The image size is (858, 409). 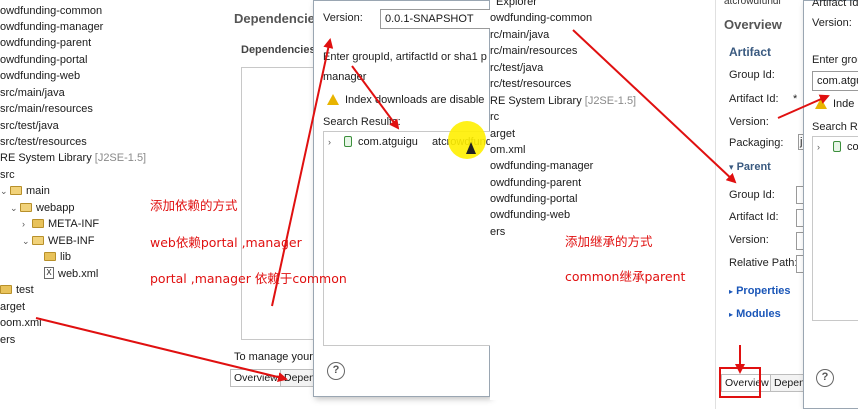 I want to click on arrow-up-to-search, so click(x=302, y=172).